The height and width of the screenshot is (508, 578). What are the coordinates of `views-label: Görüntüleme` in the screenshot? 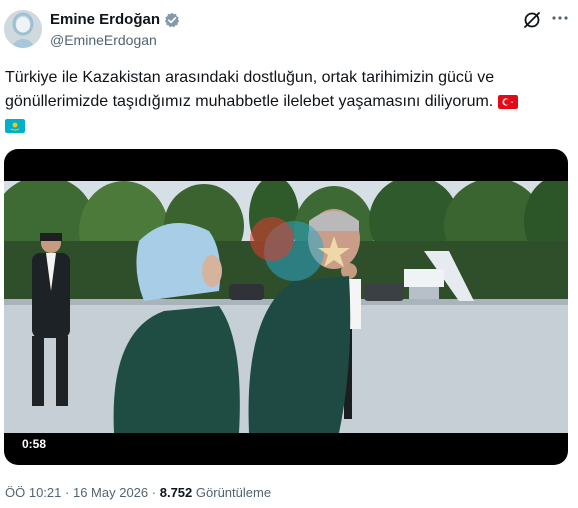 It's located at (233, 492).